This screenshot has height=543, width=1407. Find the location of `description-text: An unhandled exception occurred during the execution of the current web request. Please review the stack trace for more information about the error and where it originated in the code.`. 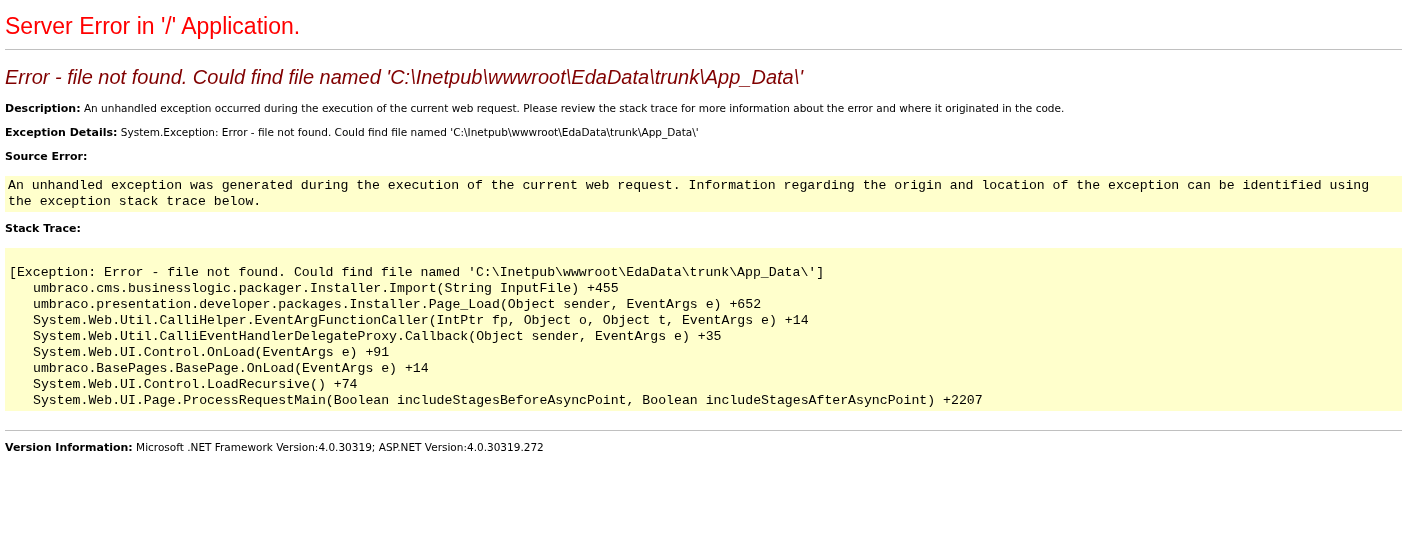

description-text: An unhandled exception occurred during the execution of the current web request. Please review the stack trace for more information about the error and where it originated in the code. is located at coordinates (574, 108).